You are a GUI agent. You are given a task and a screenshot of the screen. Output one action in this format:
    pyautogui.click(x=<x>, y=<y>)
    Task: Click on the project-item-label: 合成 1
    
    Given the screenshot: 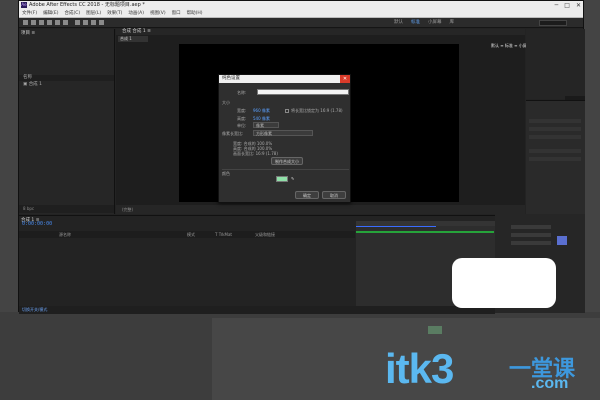 What is the action you would take?
    pyautogui.click(x=35, y=84)
    